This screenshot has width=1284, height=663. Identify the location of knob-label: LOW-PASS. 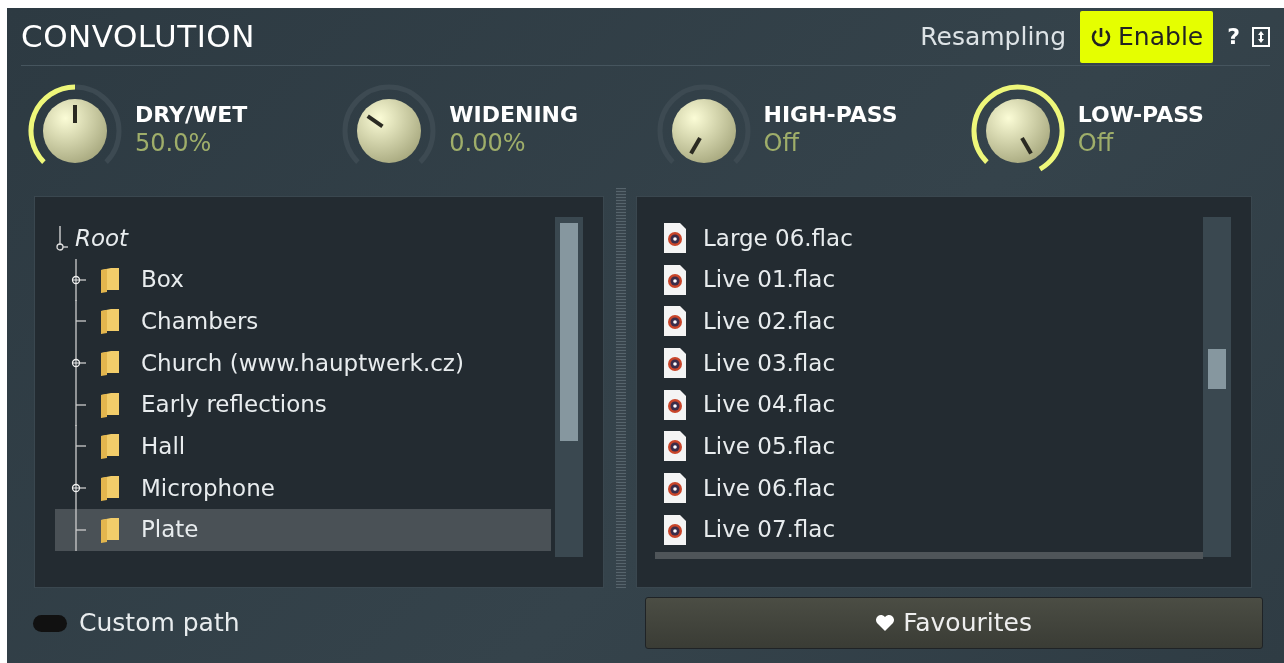
(1140, 115).